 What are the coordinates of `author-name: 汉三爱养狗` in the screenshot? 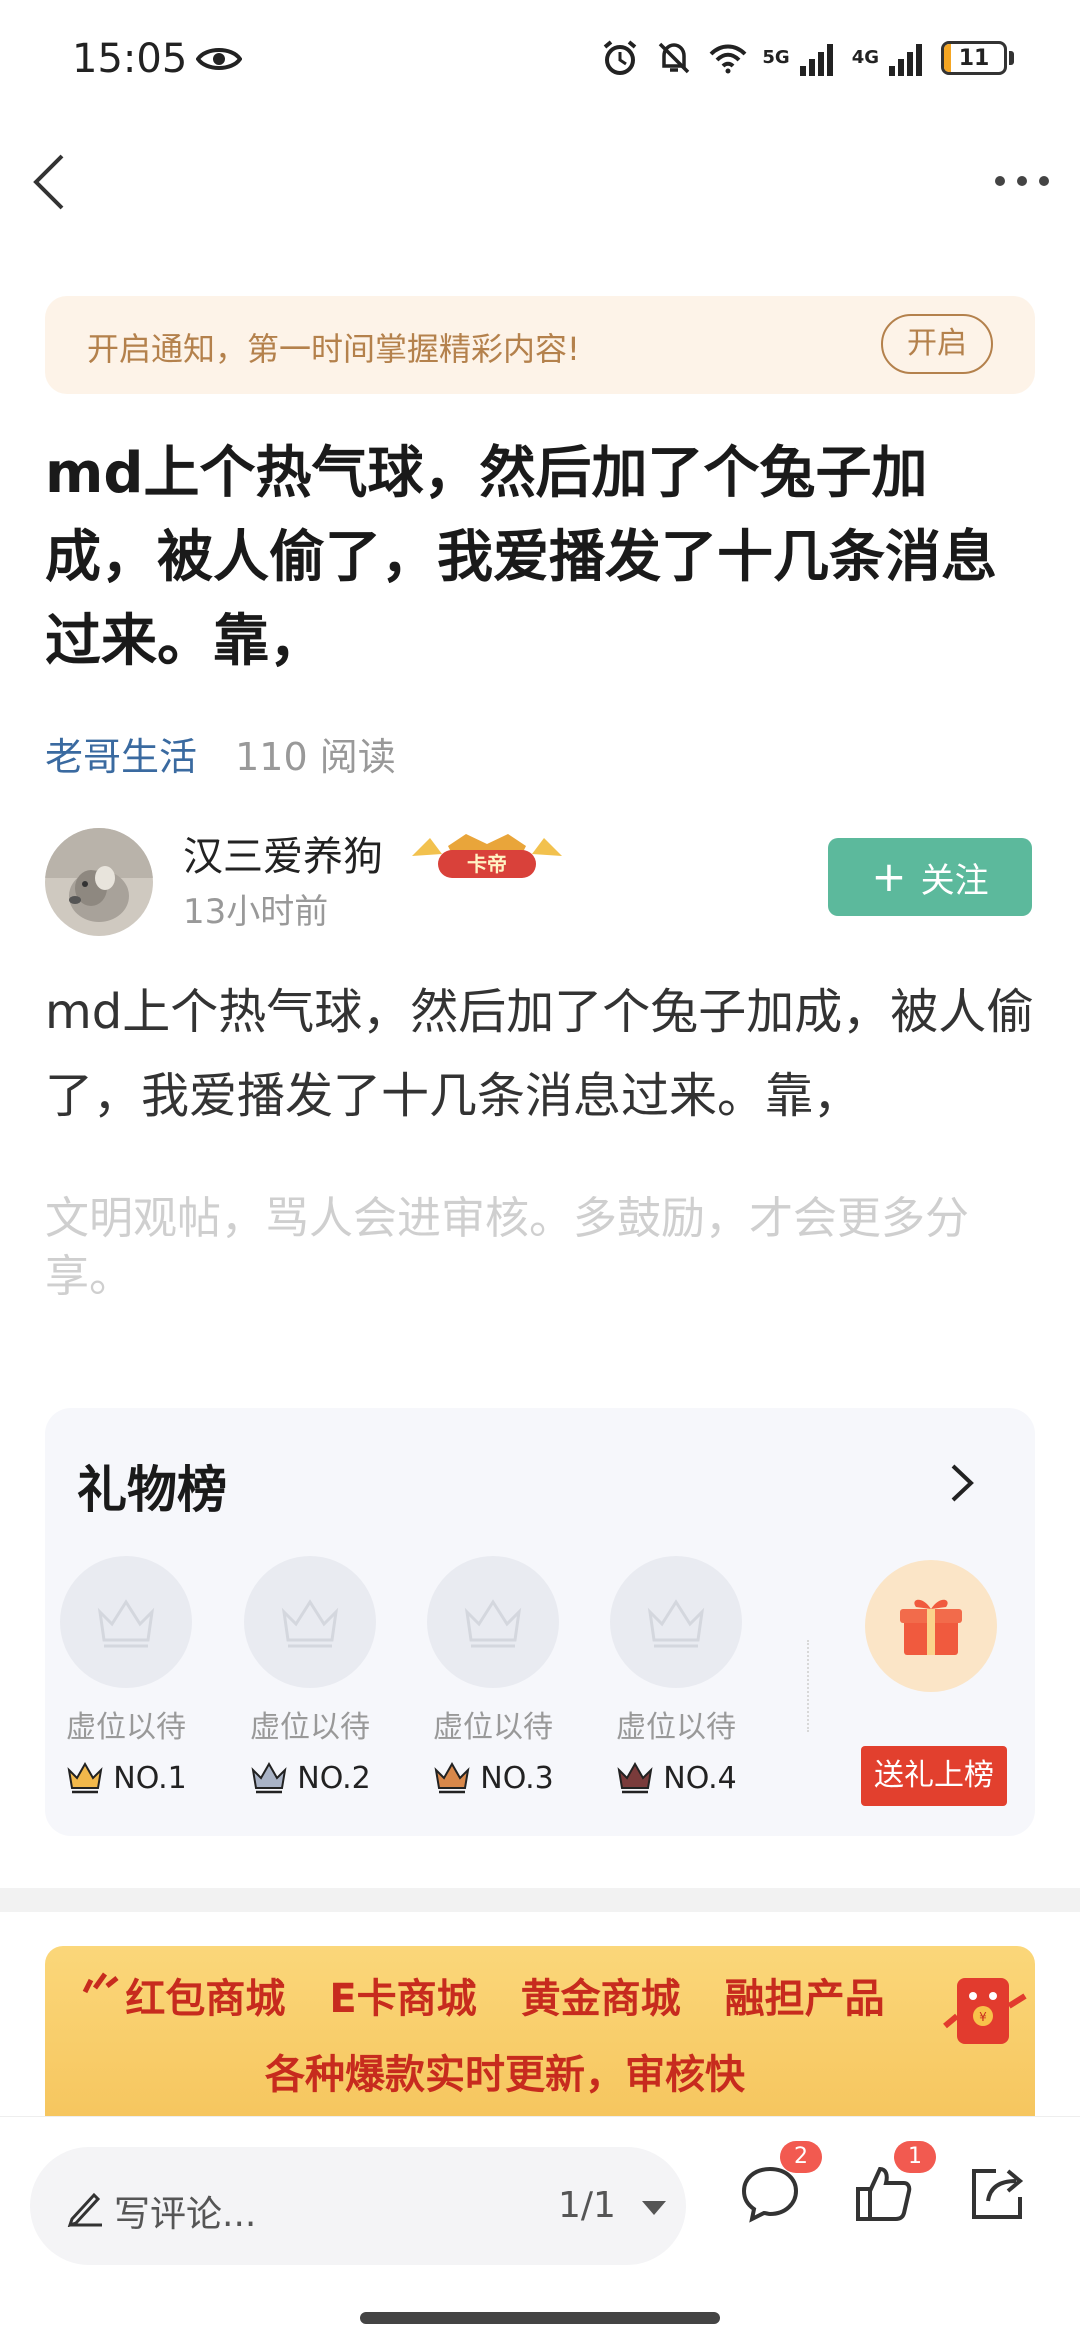 It's located at (283, 853).